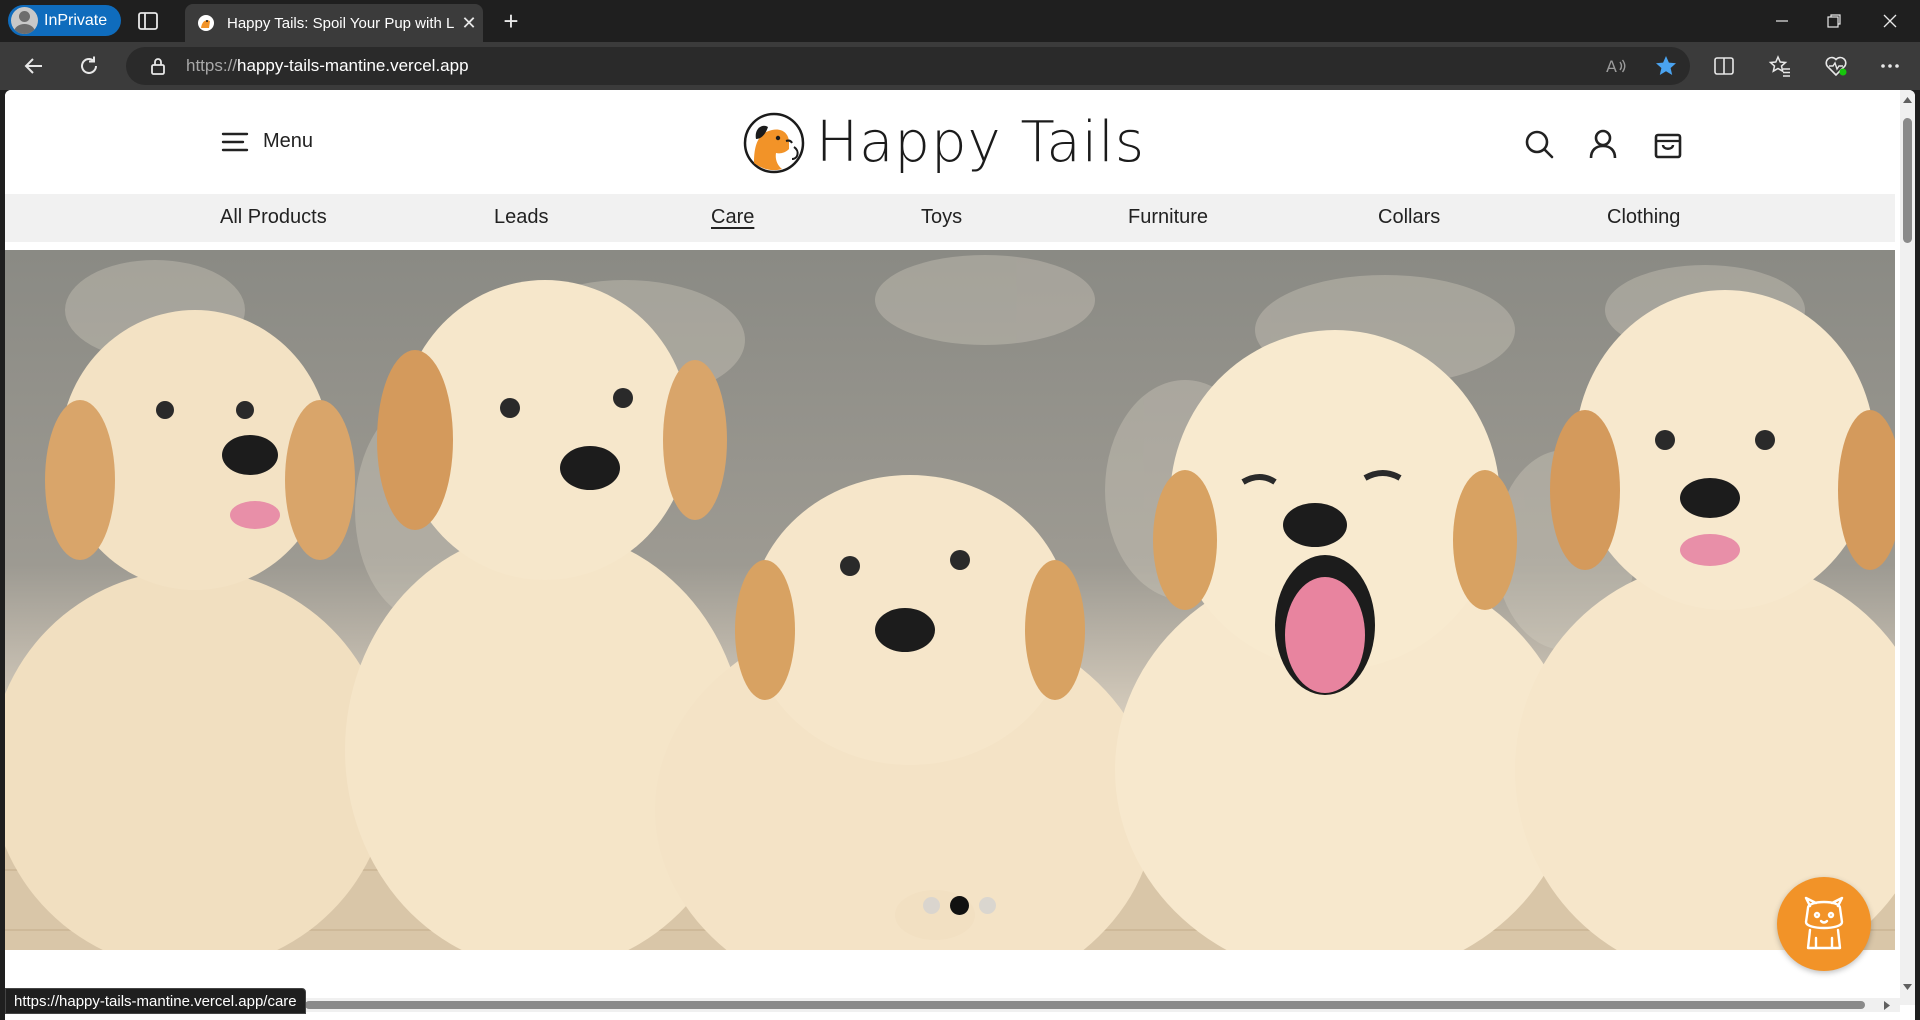  What do you see at coordinates (511, 22) in the screenshot?
I see `new-tab-icon: +` at bounding box center [511, 22].